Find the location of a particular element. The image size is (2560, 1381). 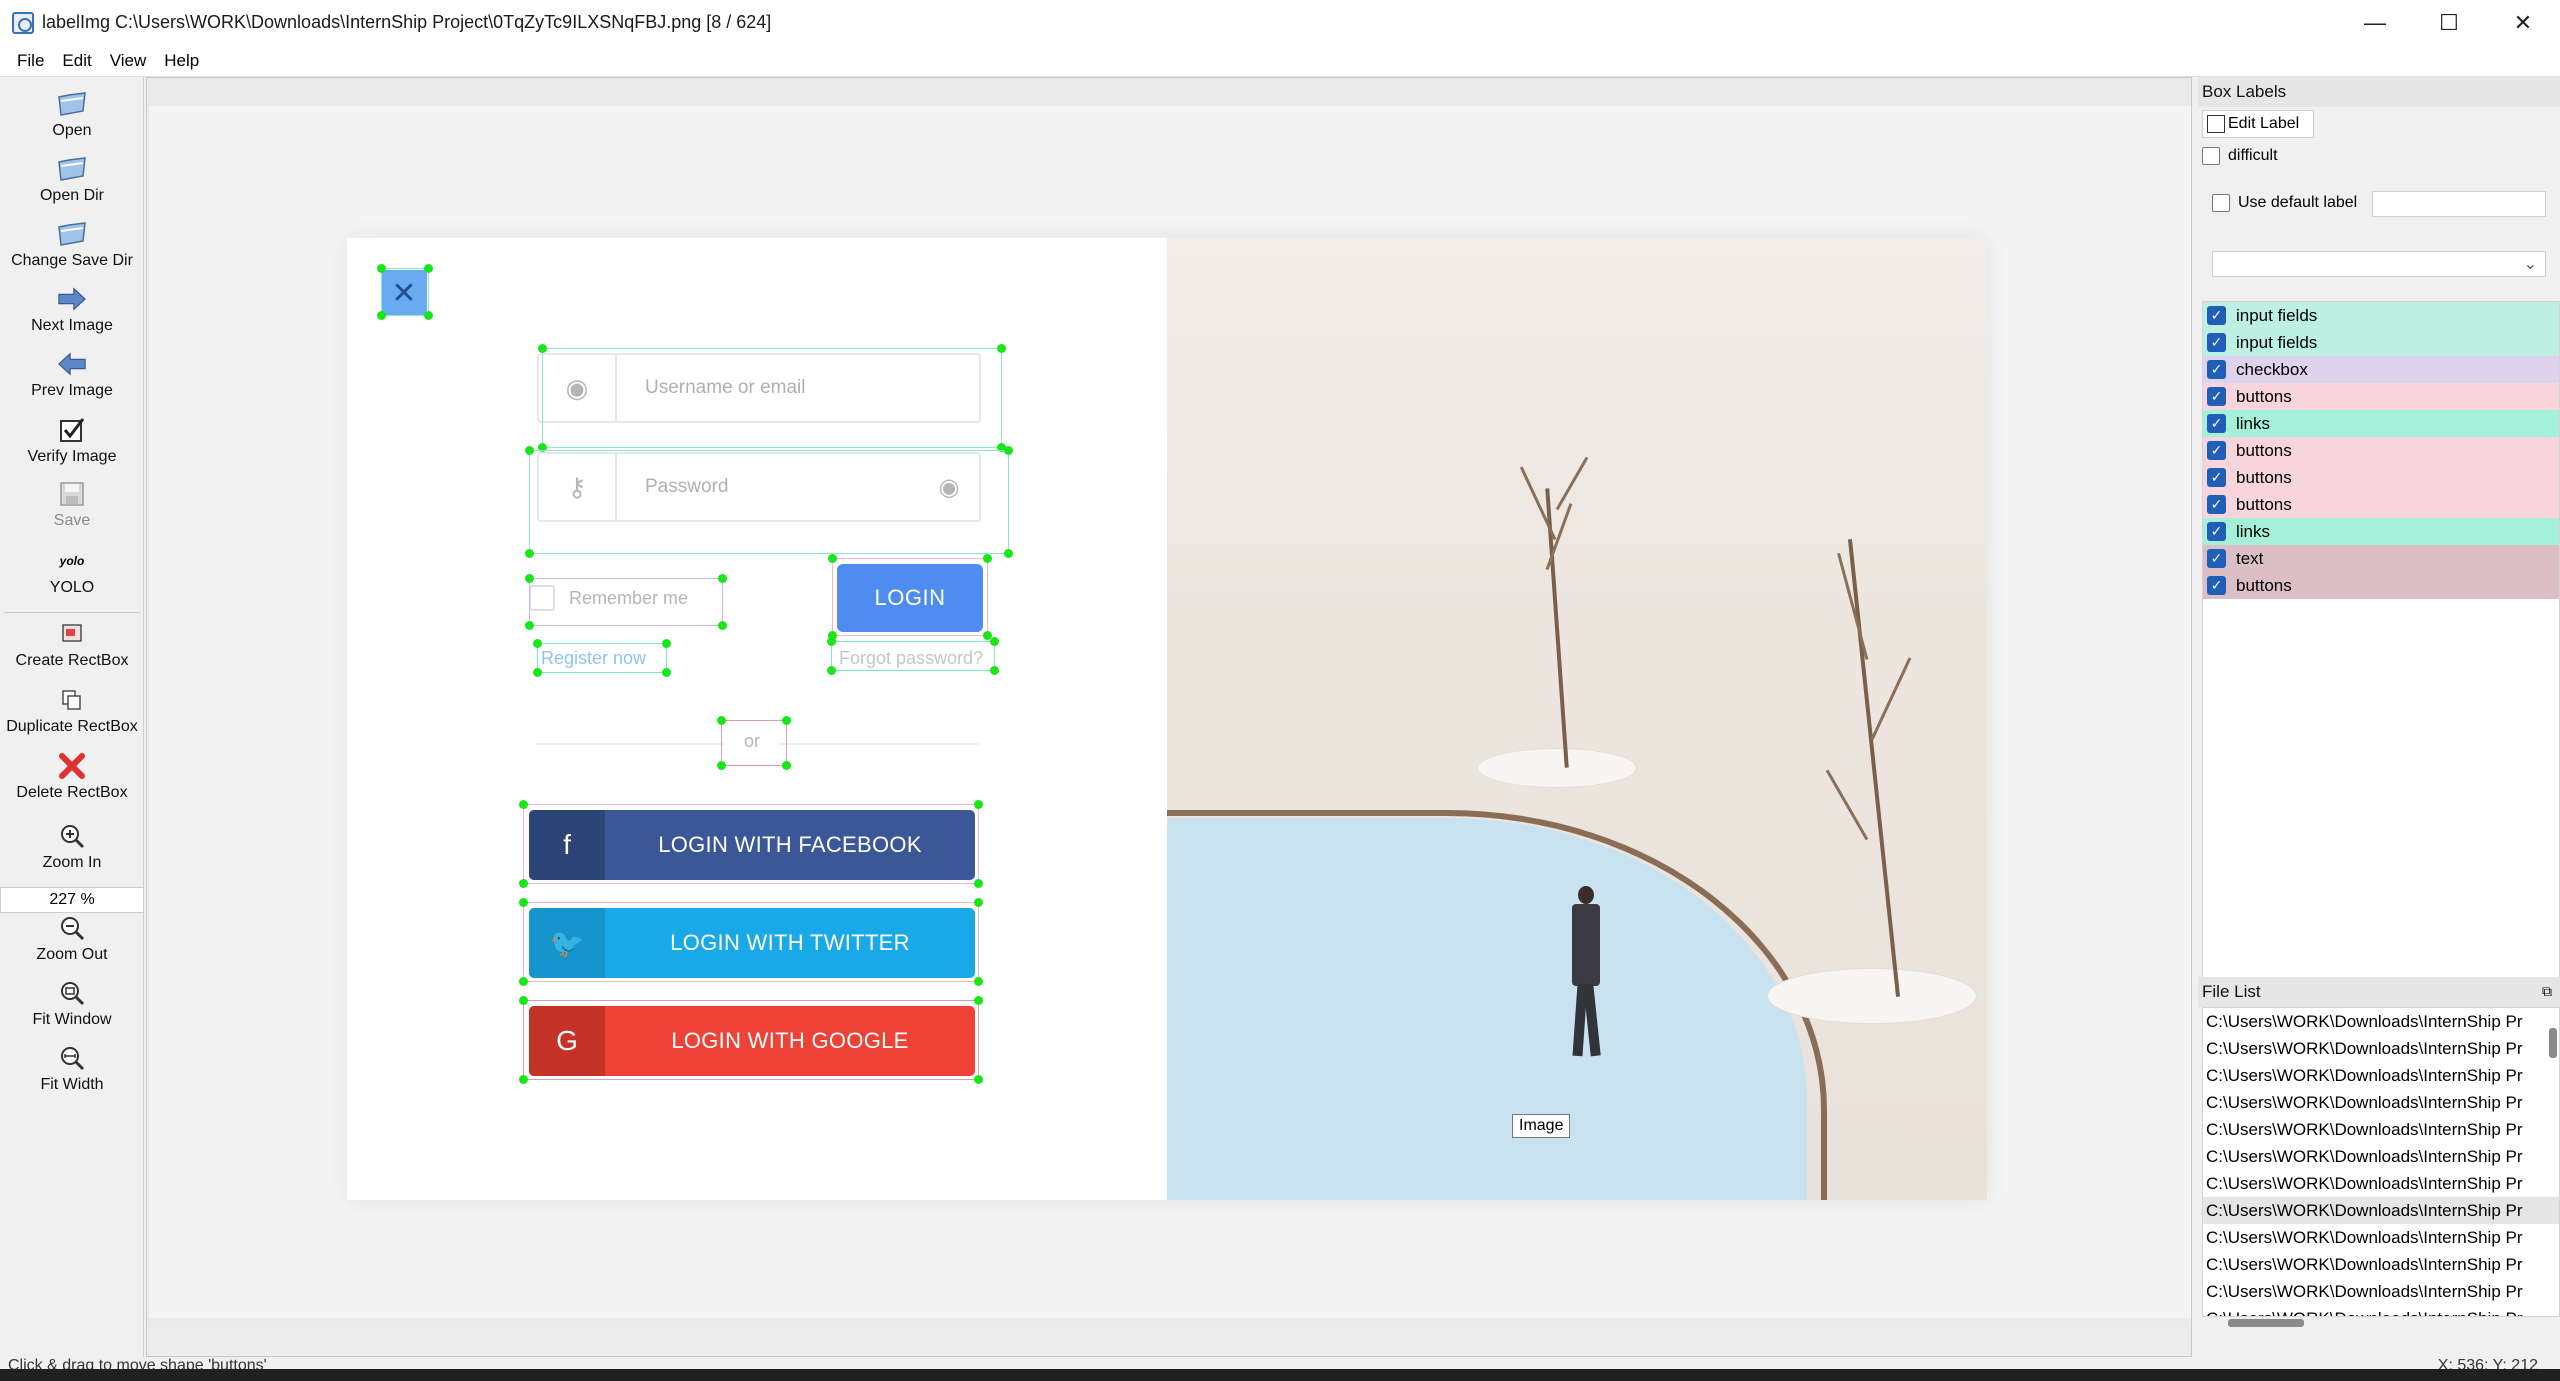

use-default-label-box is located at coordinates (2221, 203).